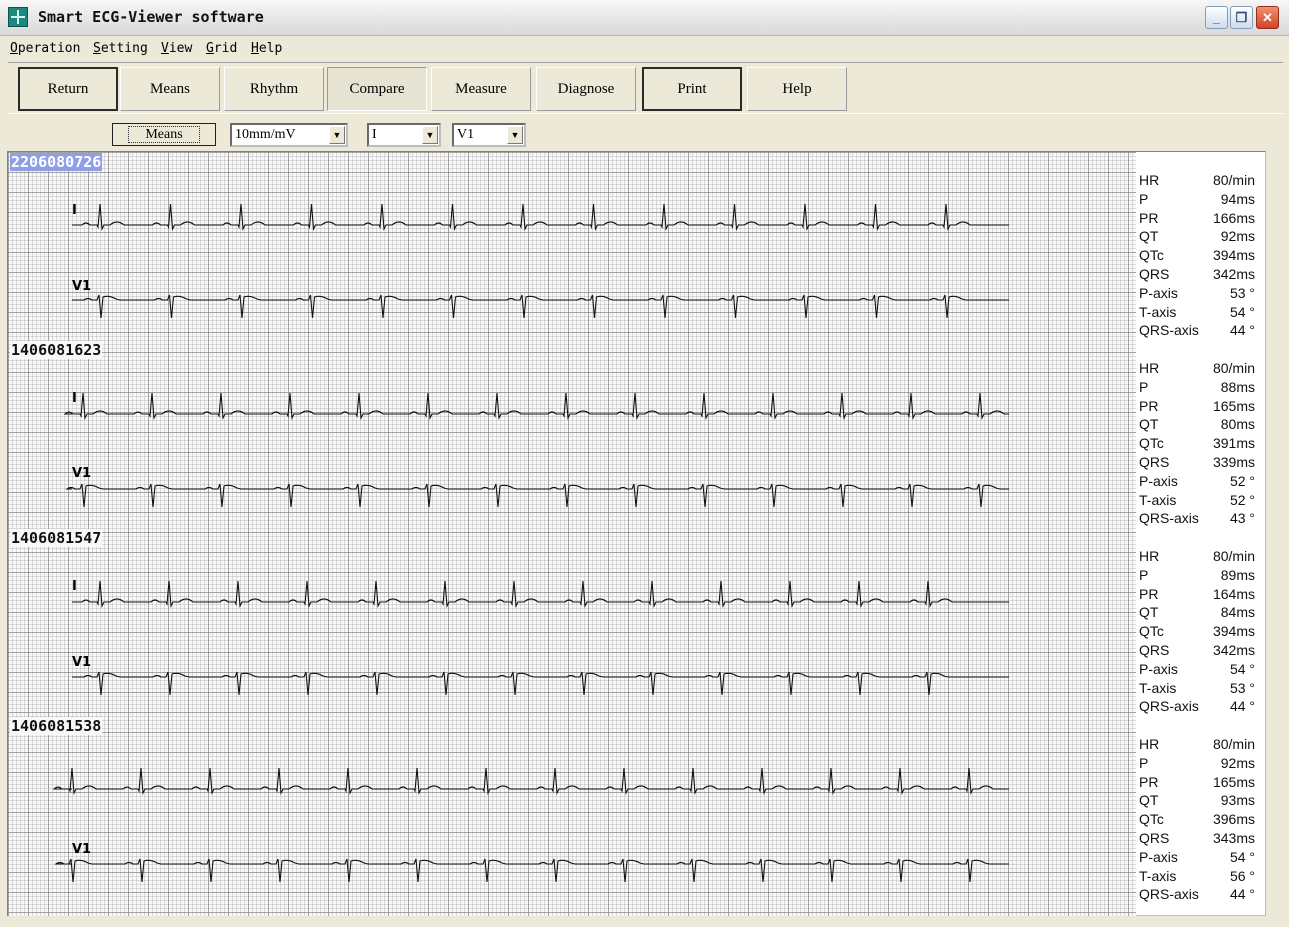 The image size is (1289, 927). What do you see at coordinates (692, 89) in the screenshot?
I see `print-button: Print` at bounding box center [692, 89].